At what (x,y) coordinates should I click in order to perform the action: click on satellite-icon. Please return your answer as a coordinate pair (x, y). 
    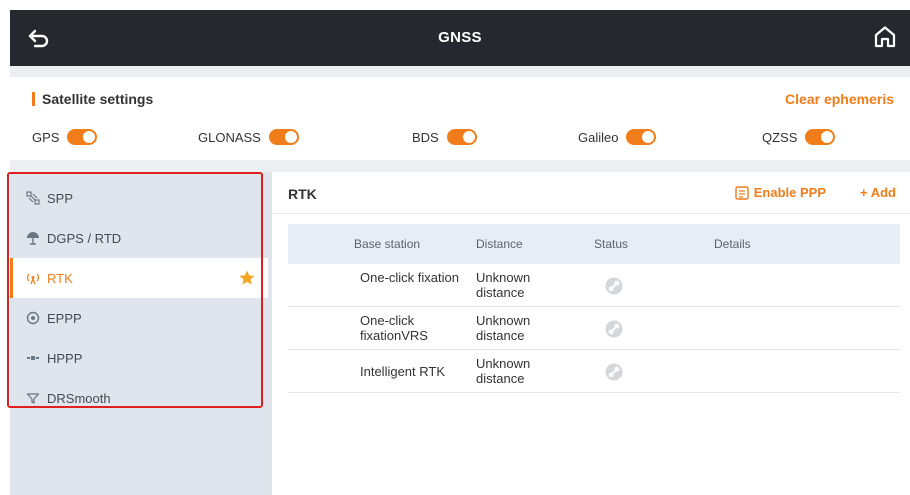
    Looking at the image, I should click on (33, 198).